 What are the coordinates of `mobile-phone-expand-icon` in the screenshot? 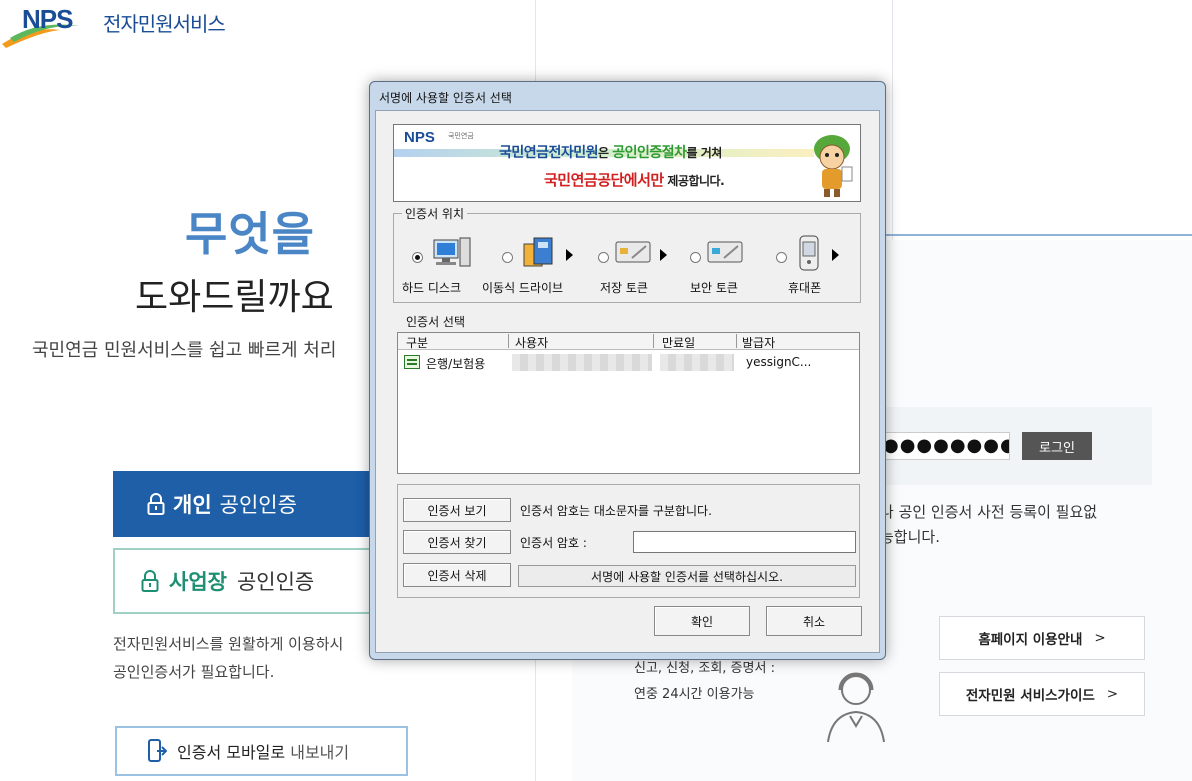 It's located at (835, 255).